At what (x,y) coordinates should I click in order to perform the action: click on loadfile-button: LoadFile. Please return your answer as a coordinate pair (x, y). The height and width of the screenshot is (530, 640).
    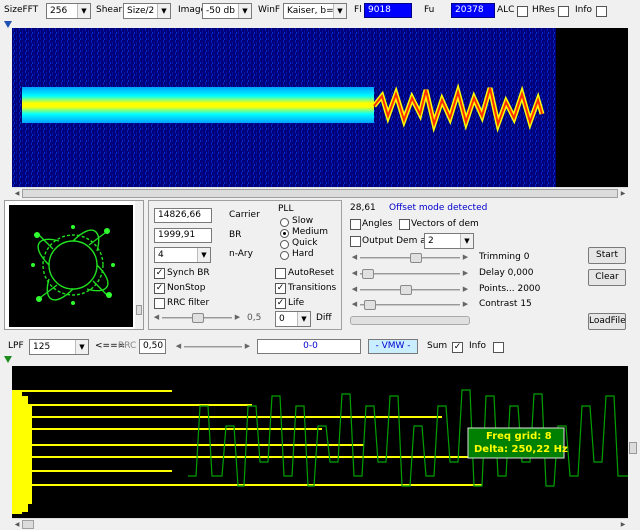
    Looking at the image, I should click on (607, 321).